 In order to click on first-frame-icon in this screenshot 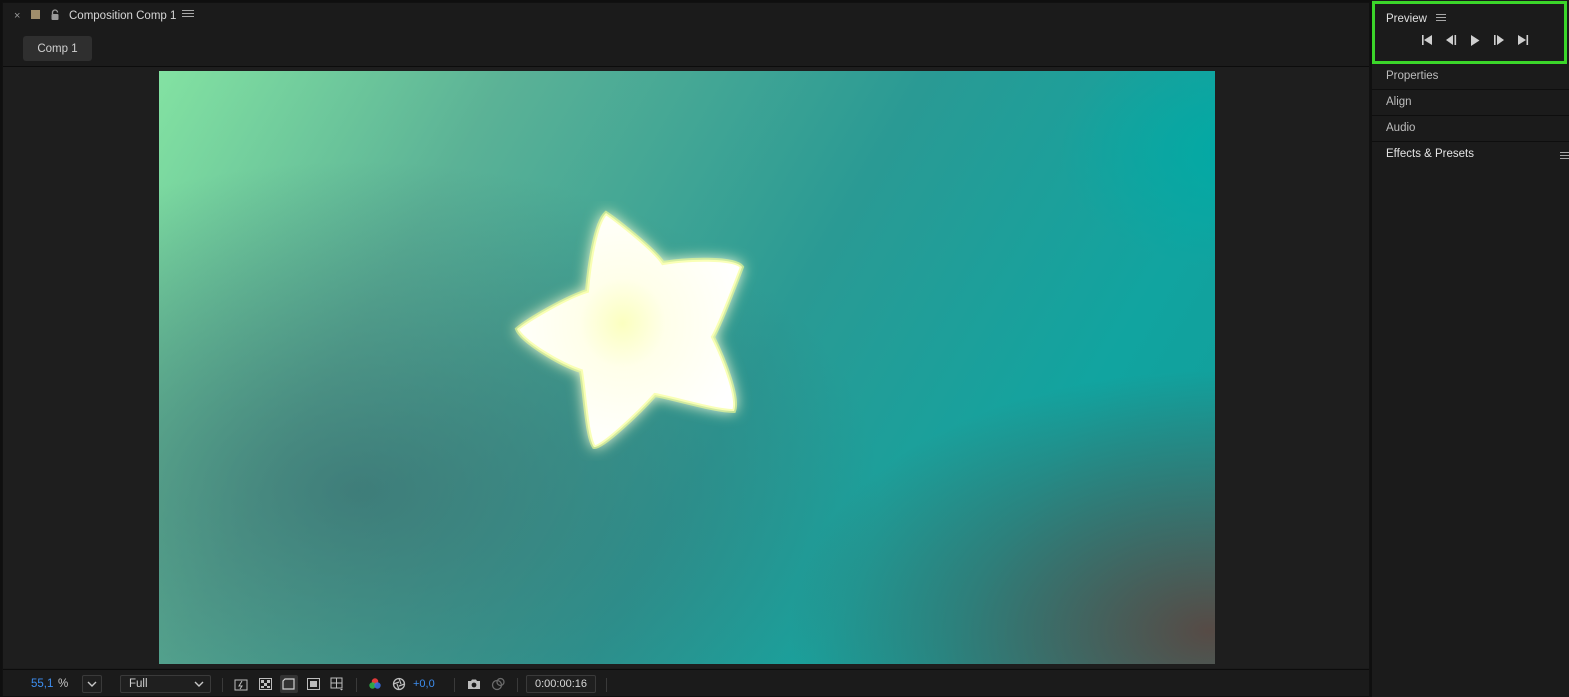, I will do `click(1427, 40)`.